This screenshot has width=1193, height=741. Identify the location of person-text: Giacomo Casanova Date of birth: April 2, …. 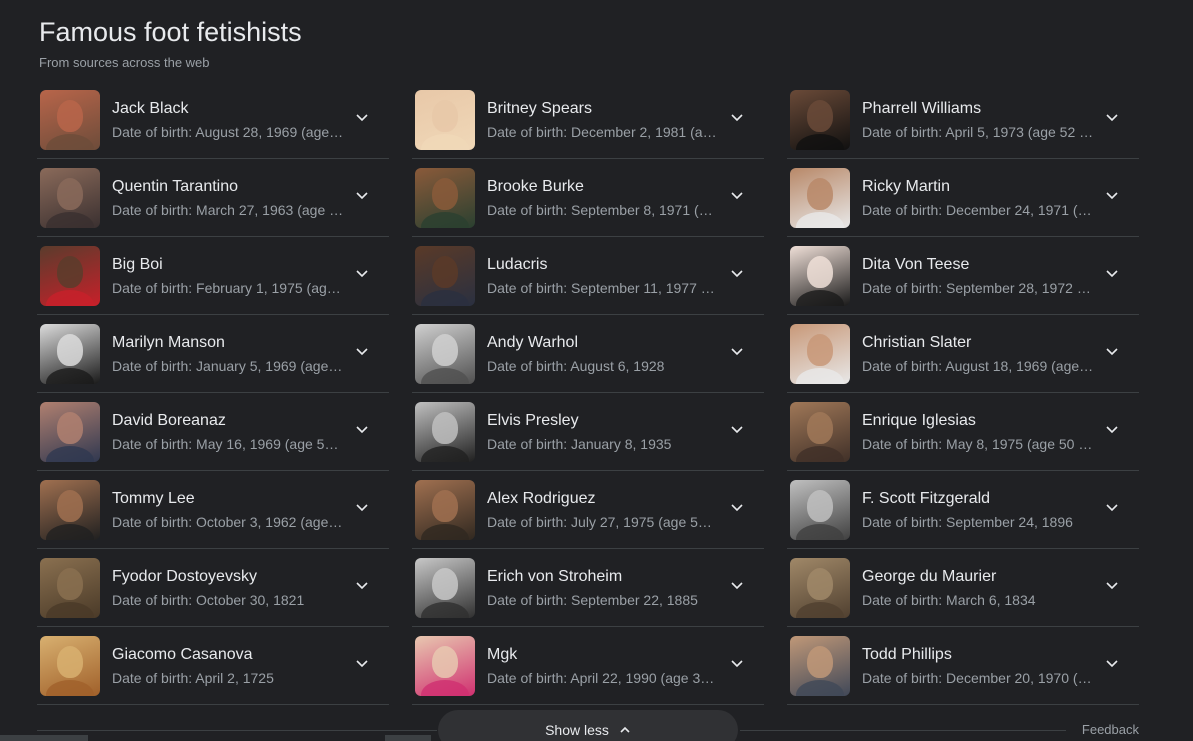
(228, 666).